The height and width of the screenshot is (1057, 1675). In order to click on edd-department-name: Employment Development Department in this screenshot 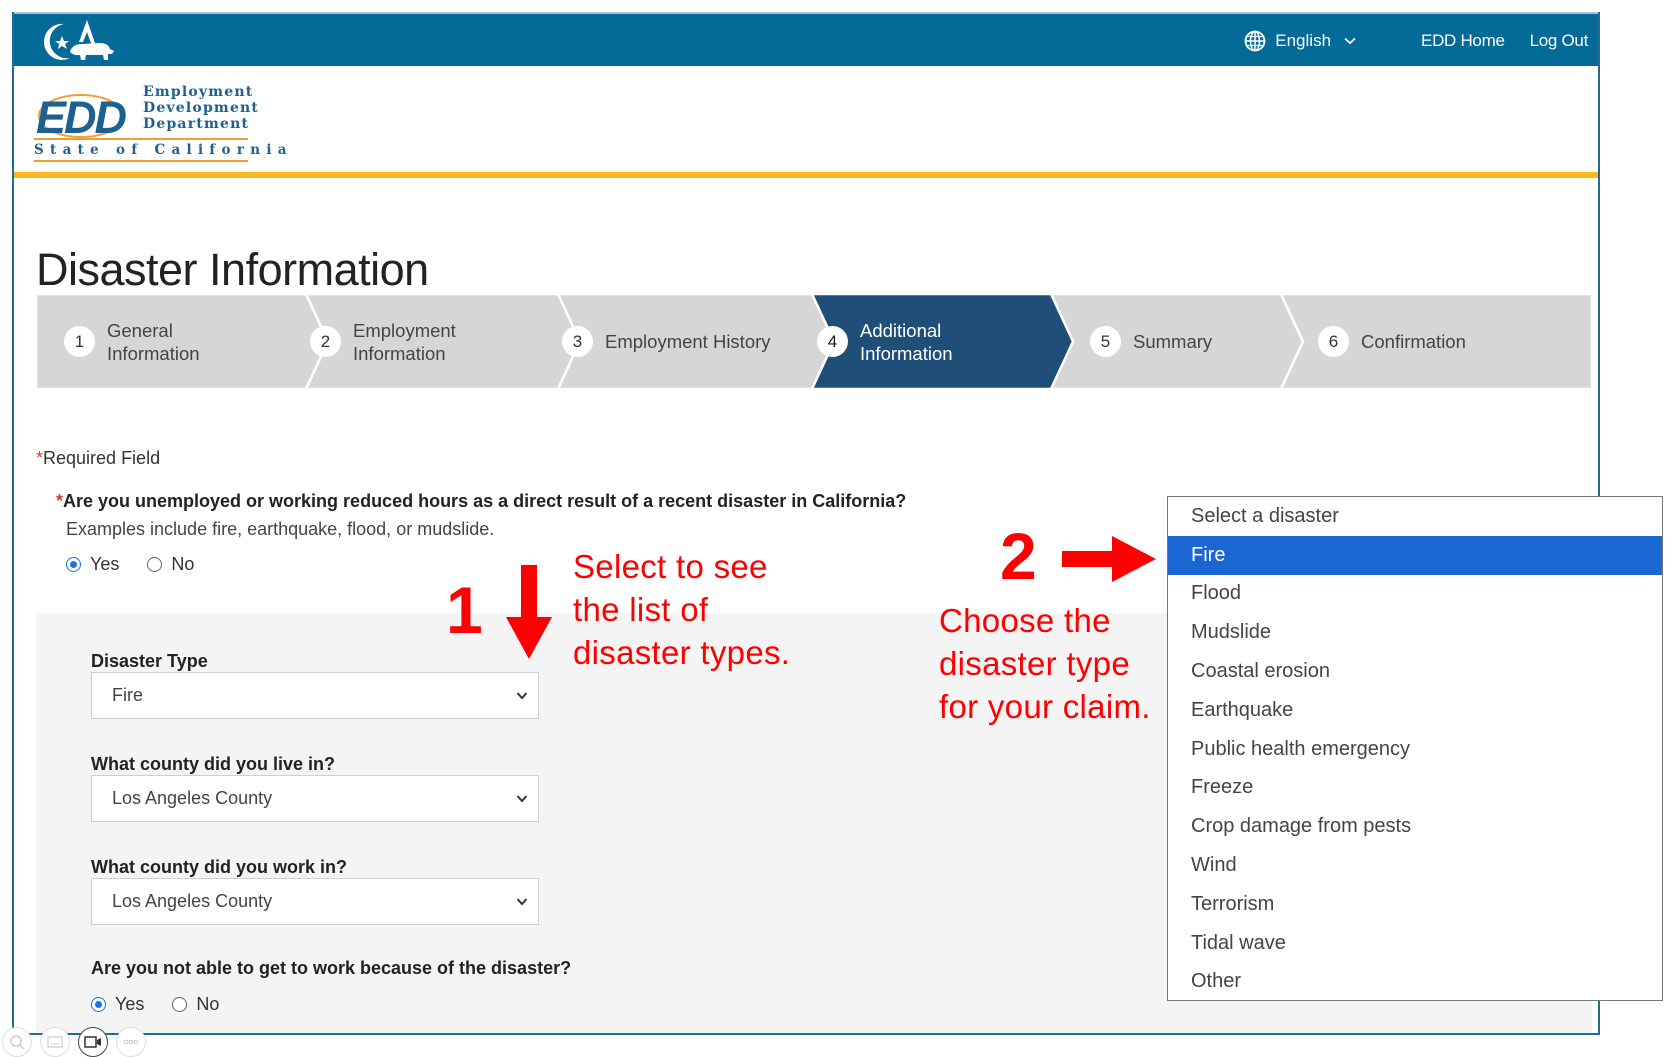, I will do `click(201, 108)`.